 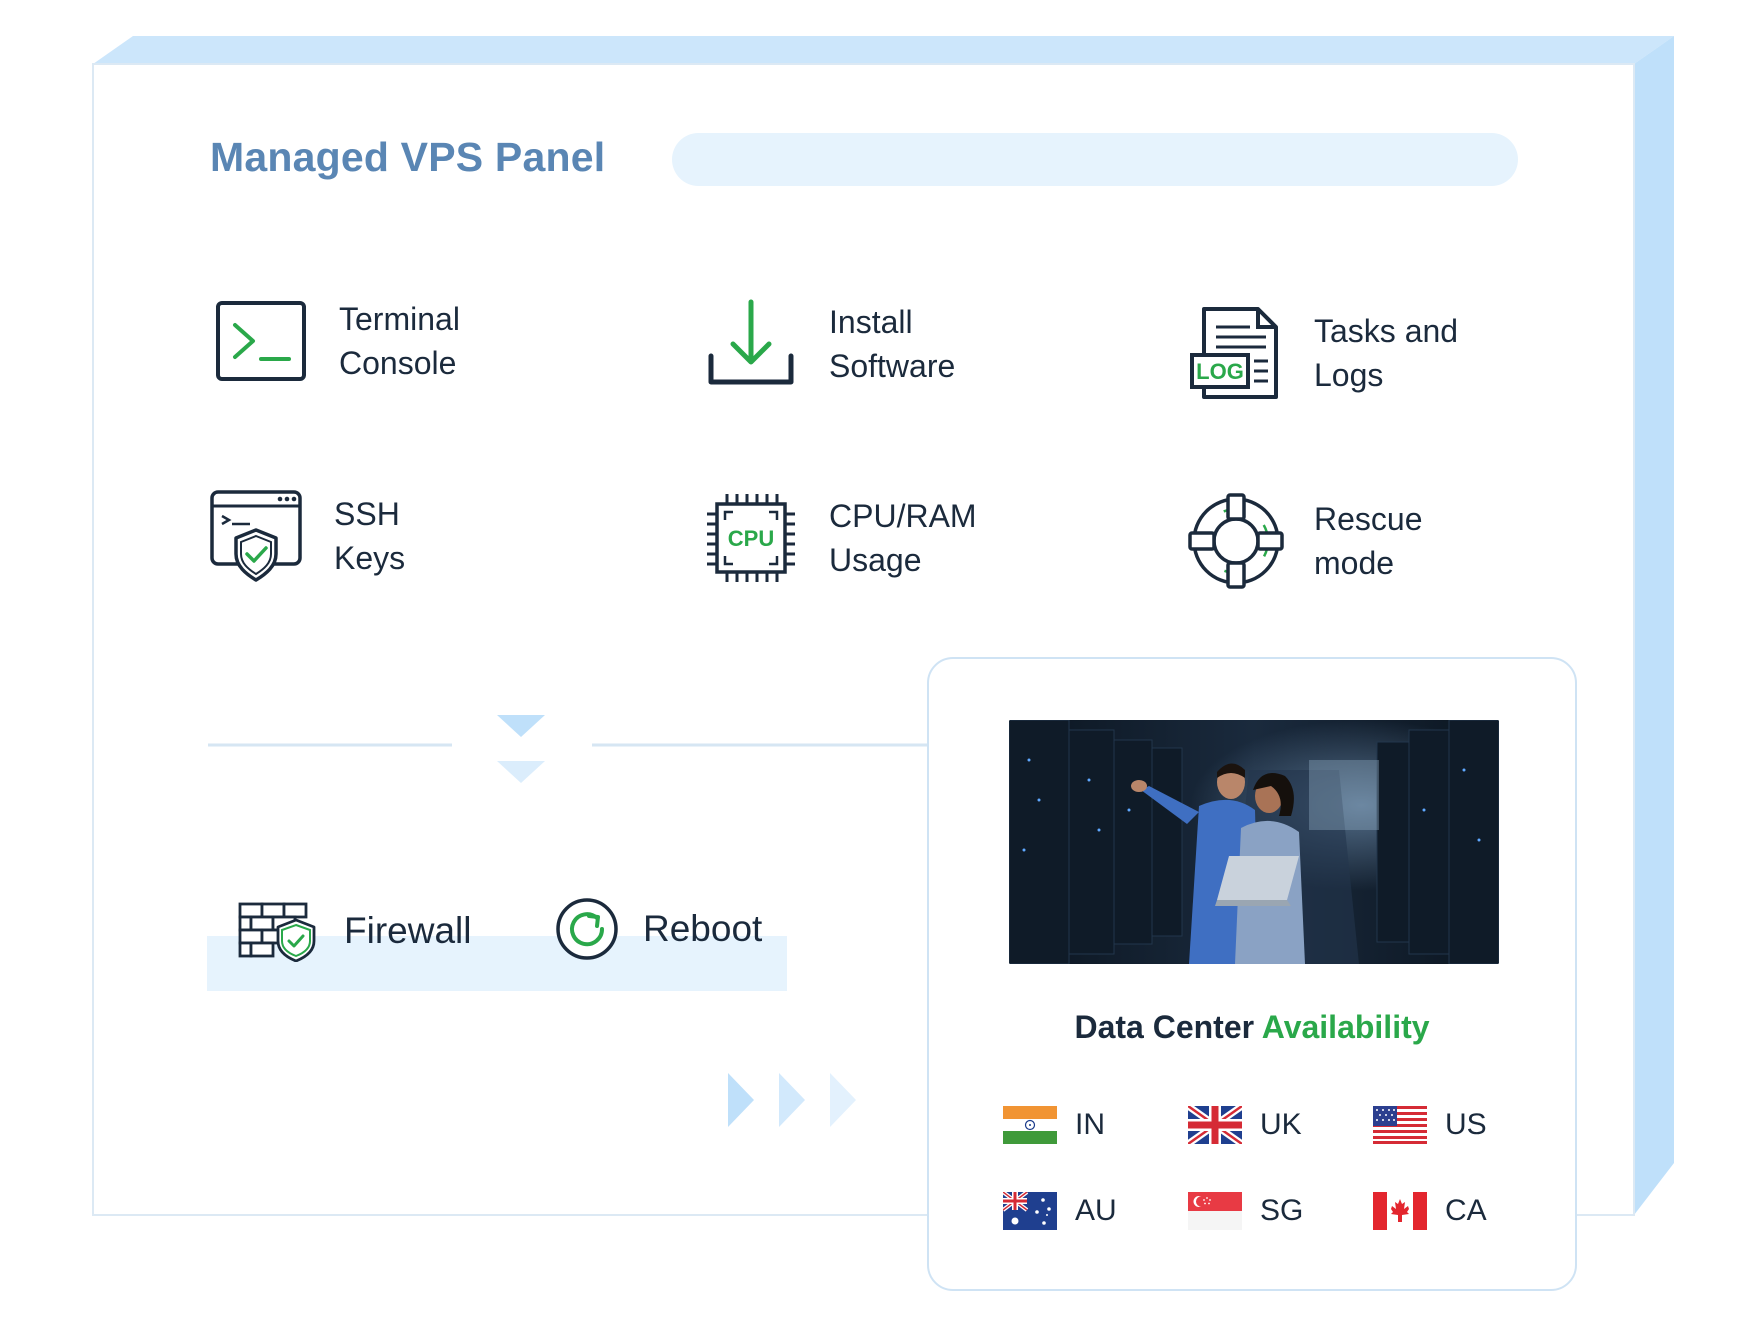 I want to click on location-au: AU, so click(x=1060, y=1211).